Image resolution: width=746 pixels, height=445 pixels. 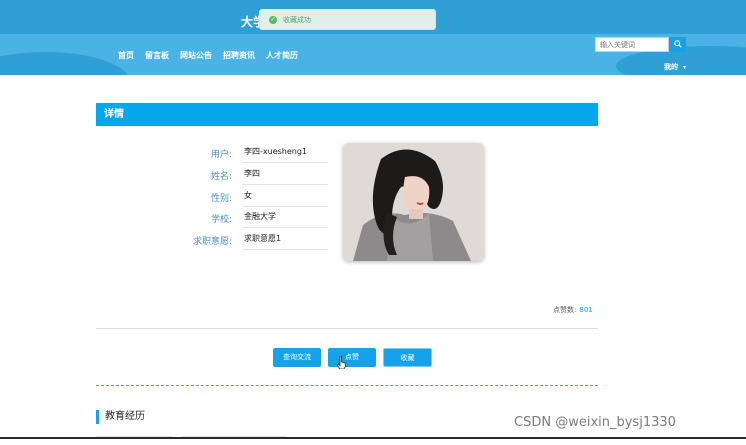 What do you see at coordinates (671, 67) in the screenshot?
I see `user-menu-label: 我的` at bounding box center [671, 67].